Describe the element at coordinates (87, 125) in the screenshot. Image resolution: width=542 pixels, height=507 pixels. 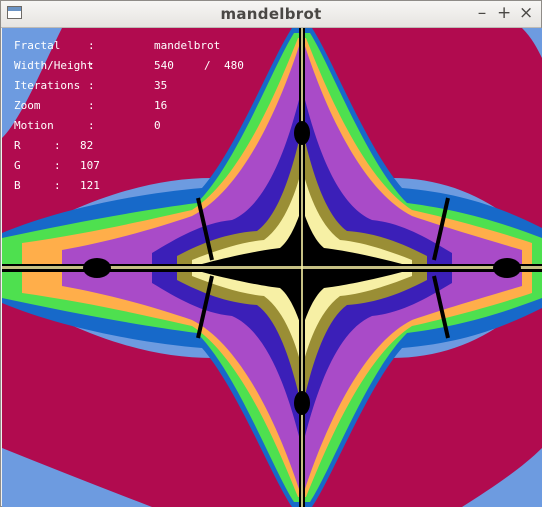
I see `info-motion: Motion:0` at that location.